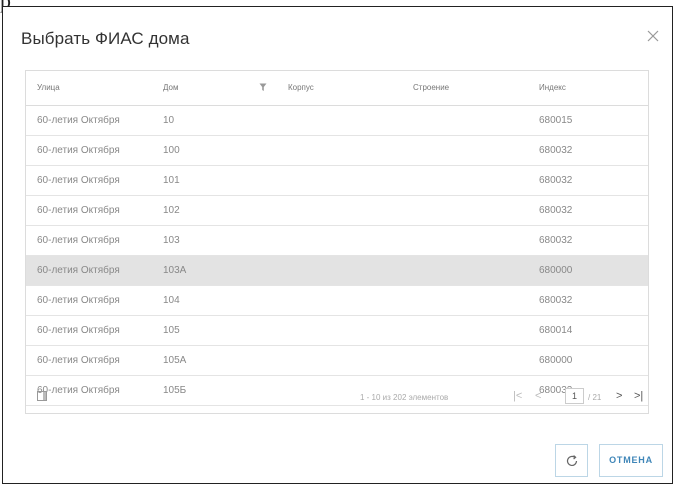 This screenshot has width=675, height=486. What do you see at coordinates (574, 396) in the screenshot?
I see `page-number-input` at bounding box center [574, 396].